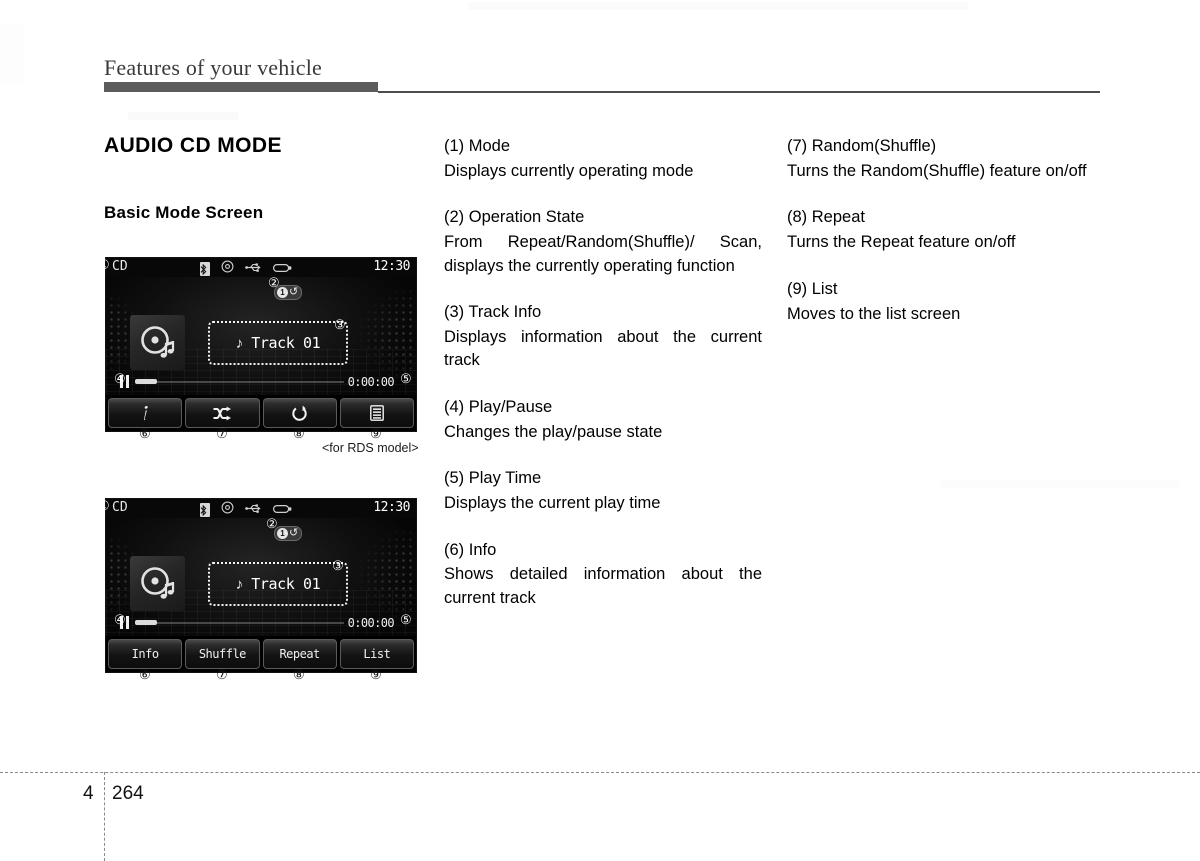  I want to click on item-desc-4: Changes the play/pause state, so click(553, 431).